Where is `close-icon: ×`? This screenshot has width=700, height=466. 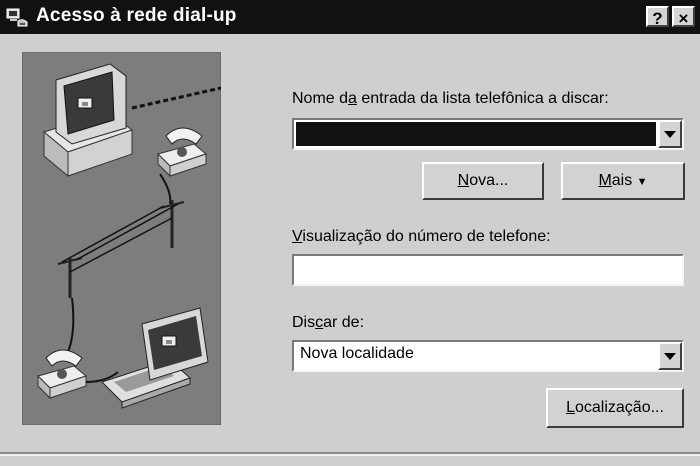
close-icon: × is located at coordinates (683, 18).